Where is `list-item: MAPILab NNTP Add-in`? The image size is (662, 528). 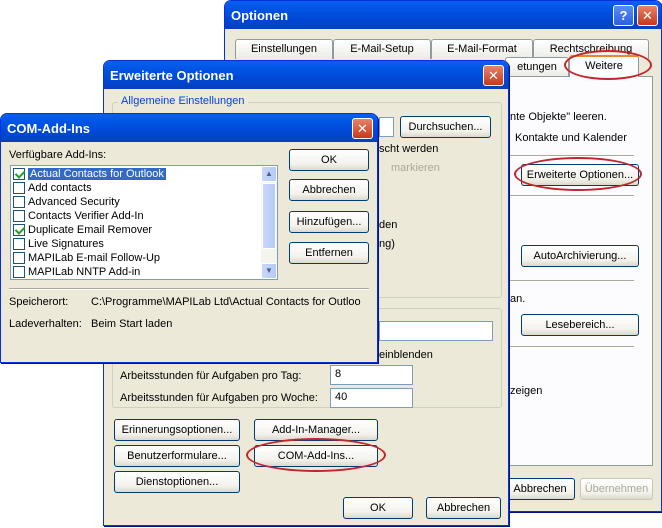 list-item: MAPILab NNTP Add-in is located at coordinates (144, 272).